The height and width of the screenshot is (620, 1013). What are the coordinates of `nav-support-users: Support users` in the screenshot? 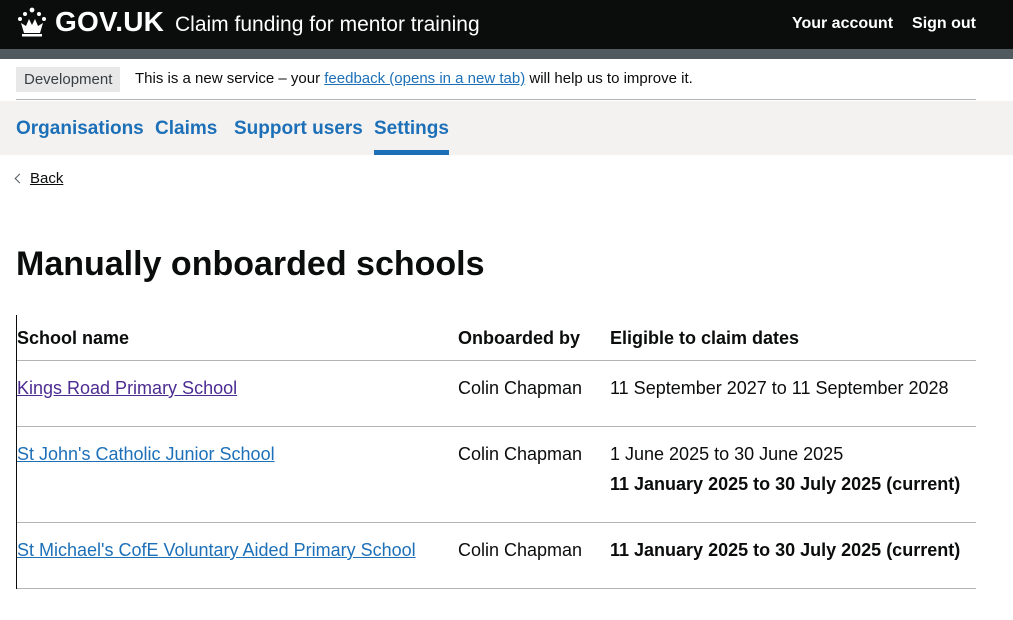 It's located at (298, 128).